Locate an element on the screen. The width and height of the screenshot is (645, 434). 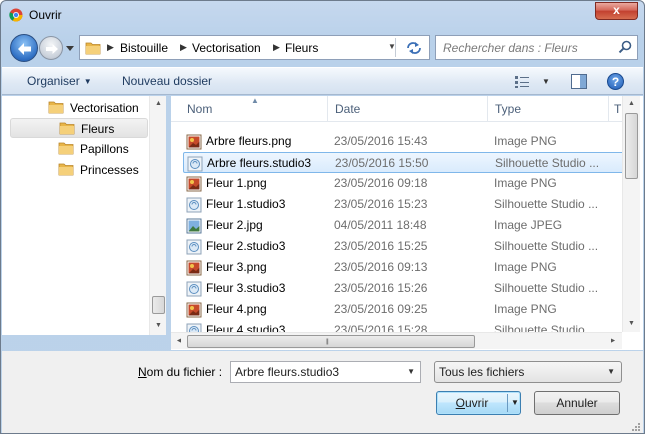
forward-button is located at coordinates (51, 48).